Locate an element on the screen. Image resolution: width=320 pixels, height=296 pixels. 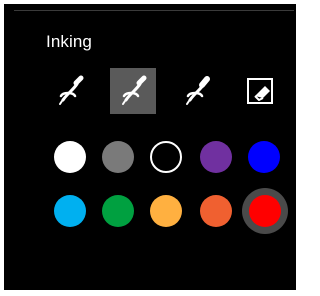
color-swatch-red is located at coordinates (265, 211).